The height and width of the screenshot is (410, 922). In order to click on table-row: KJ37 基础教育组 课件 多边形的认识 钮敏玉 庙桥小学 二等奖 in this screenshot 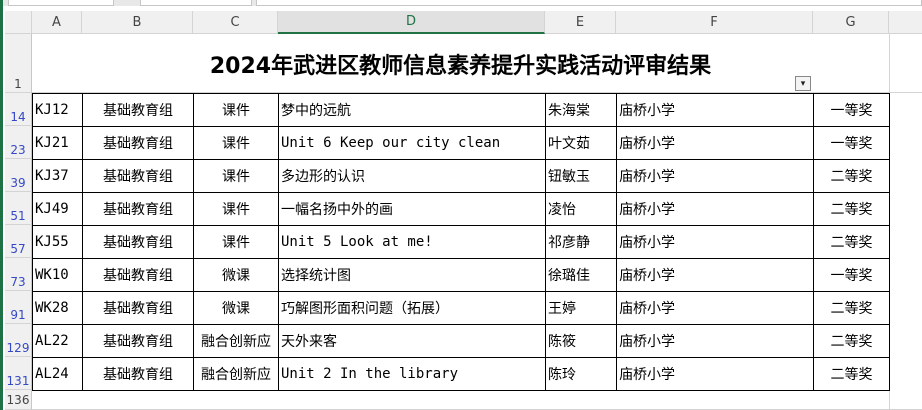, I will do `click(461, 176)`.